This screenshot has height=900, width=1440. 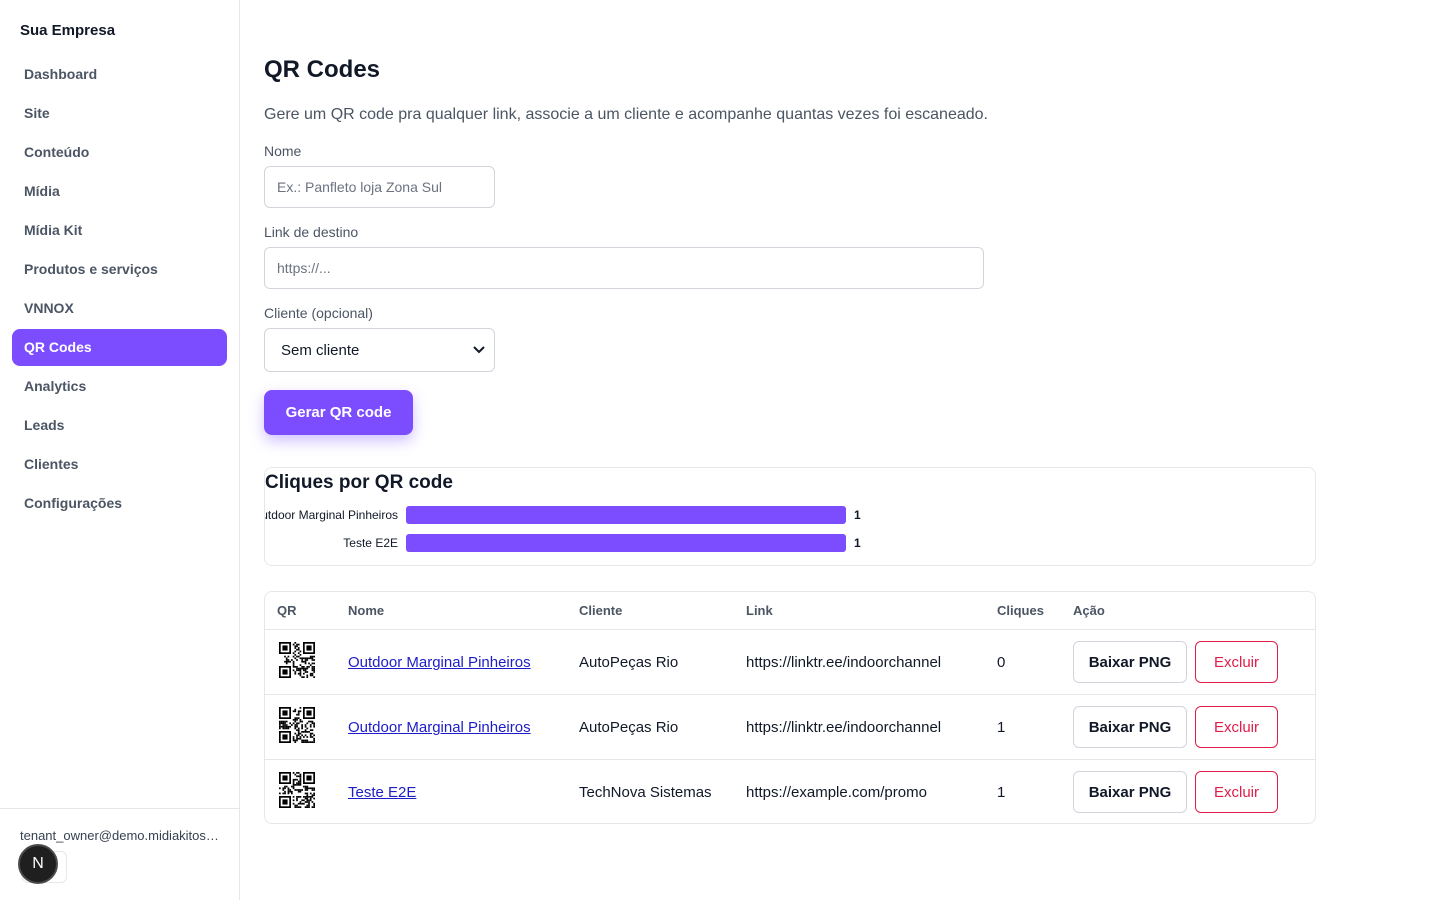 What do you see at coordinates (382, 792) in the screenshot?
I see `qr-name-link: Teste E2E` at bounding box center [382, 792].